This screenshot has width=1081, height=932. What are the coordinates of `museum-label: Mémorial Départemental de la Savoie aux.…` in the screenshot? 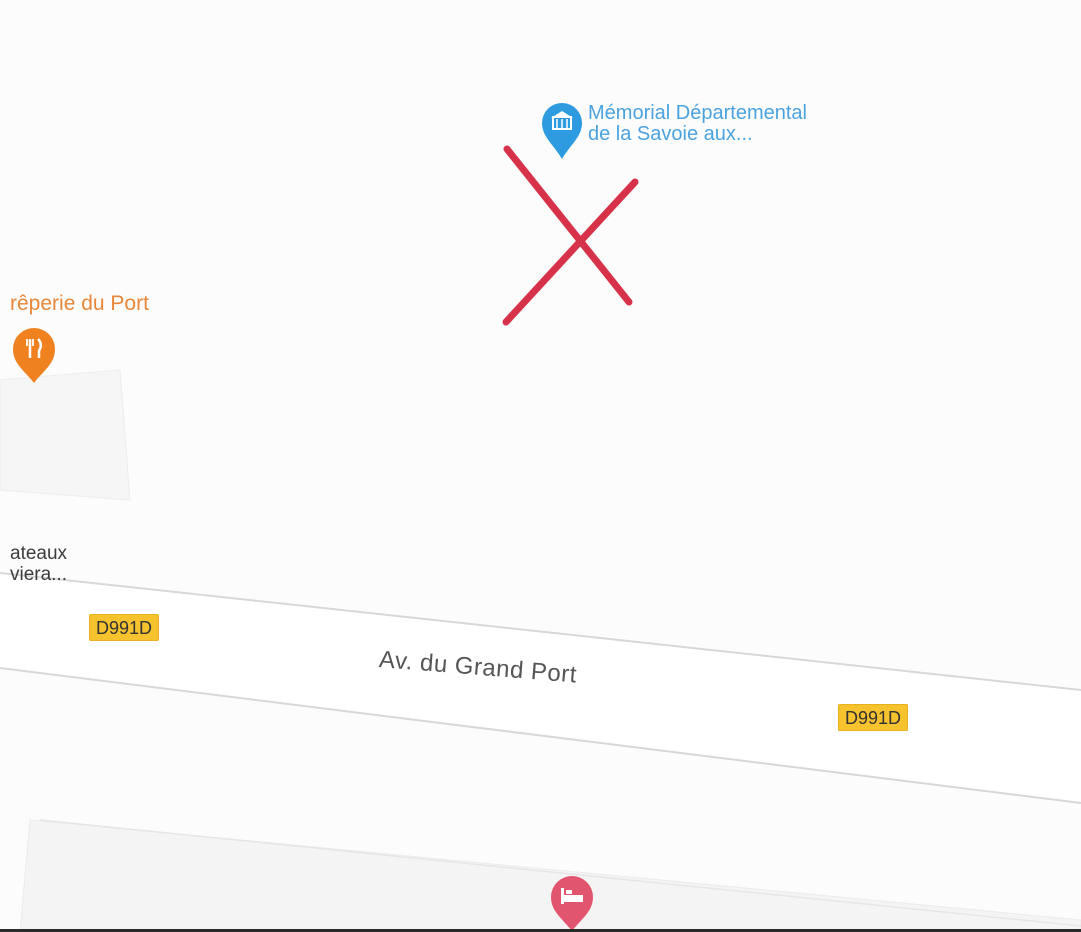 It's located at (697, 124).